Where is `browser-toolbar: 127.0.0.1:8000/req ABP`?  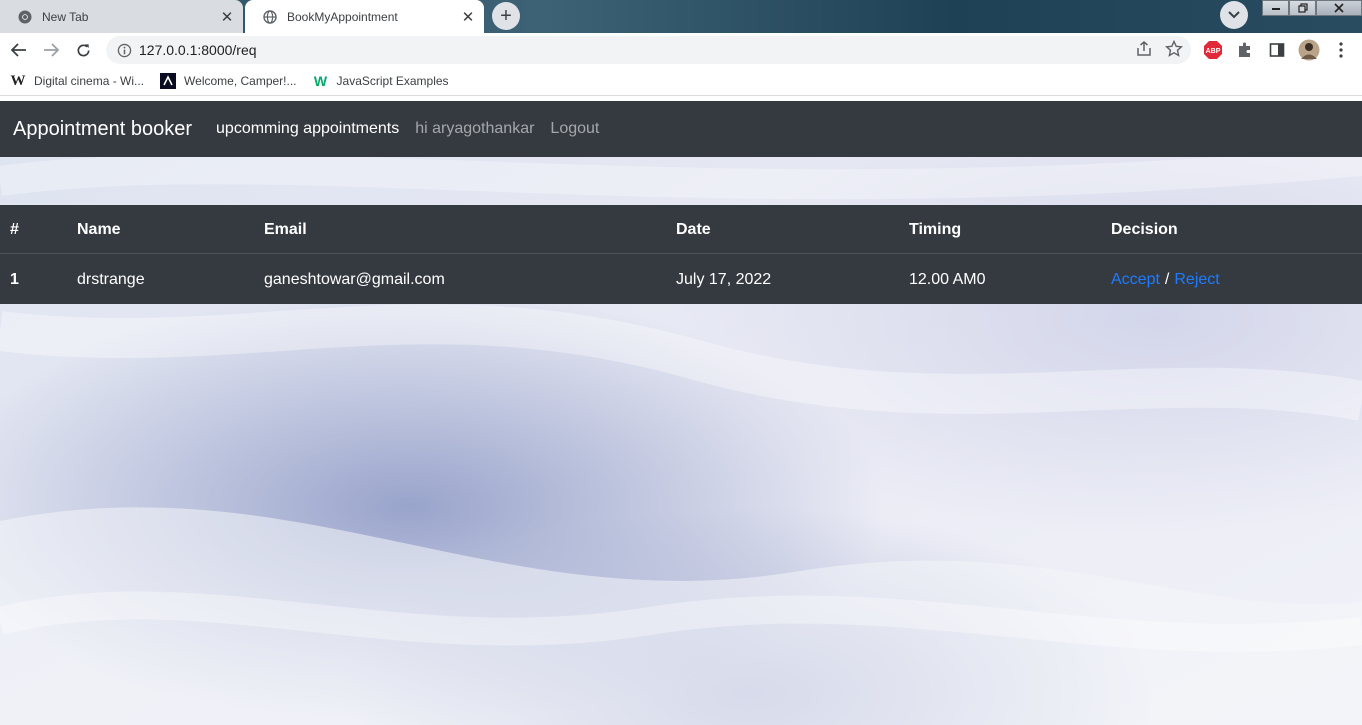
browser-toolbar: 127.0.0.1:8000/req ABP is located at coordinates (681, 50).